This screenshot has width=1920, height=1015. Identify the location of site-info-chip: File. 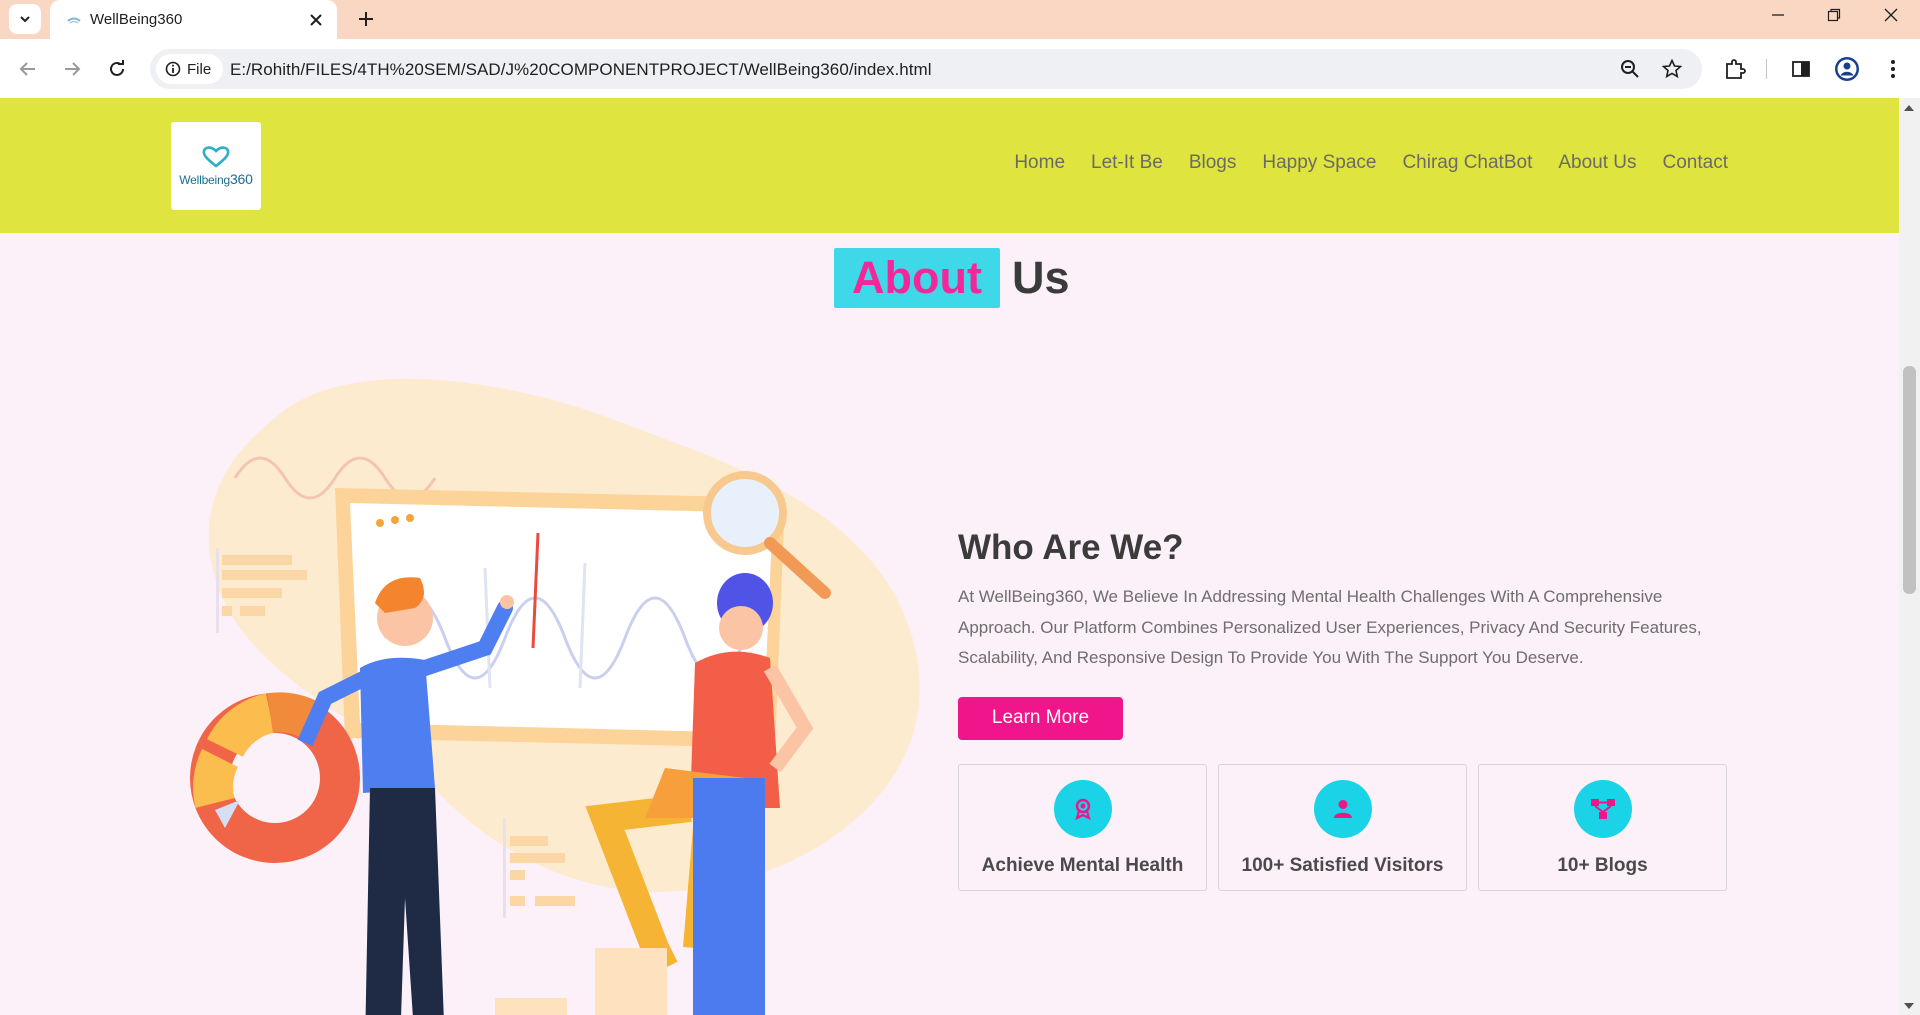
(189, 69).